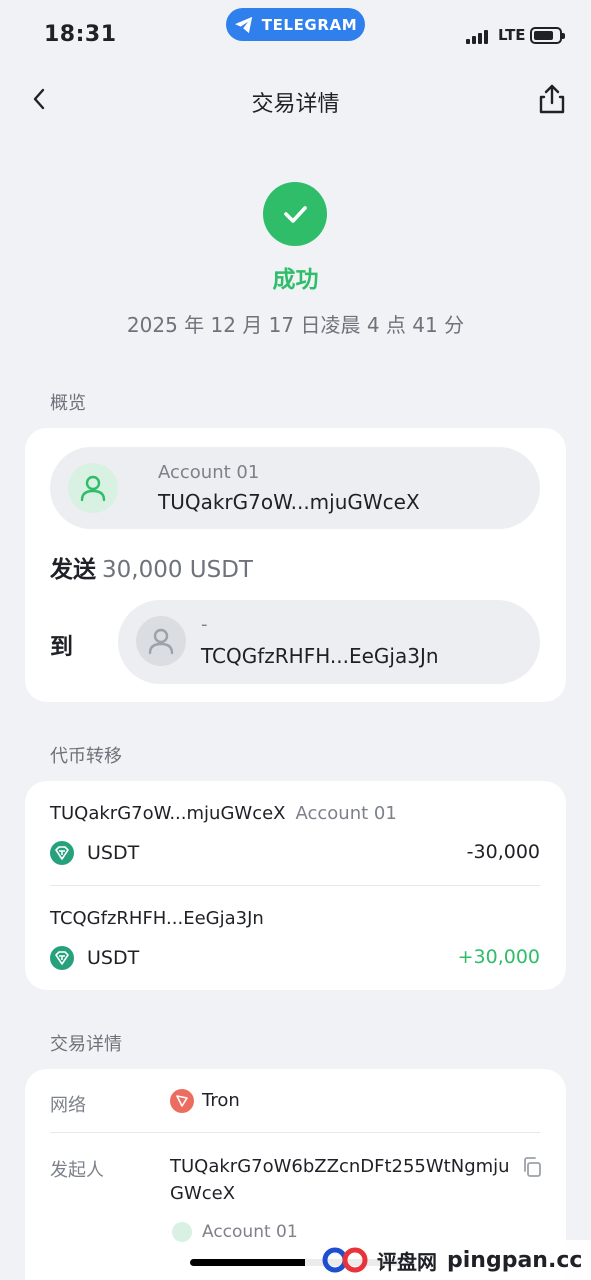 The height and width of the screenshot is (1280, 591). I want to click on initiator-address-line2: GWceX, so click(203, 1193).